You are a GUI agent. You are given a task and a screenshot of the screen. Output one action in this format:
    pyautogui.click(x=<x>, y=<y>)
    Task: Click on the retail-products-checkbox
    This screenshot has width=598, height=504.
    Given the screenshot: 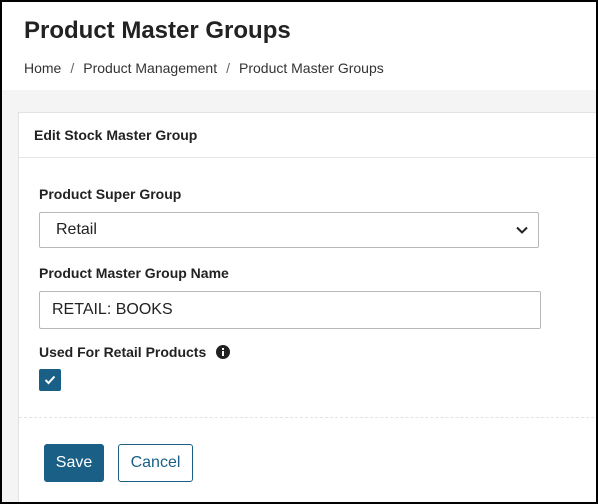 What is the action you would take?
    pyautogui.click(x=50, y=380)
    